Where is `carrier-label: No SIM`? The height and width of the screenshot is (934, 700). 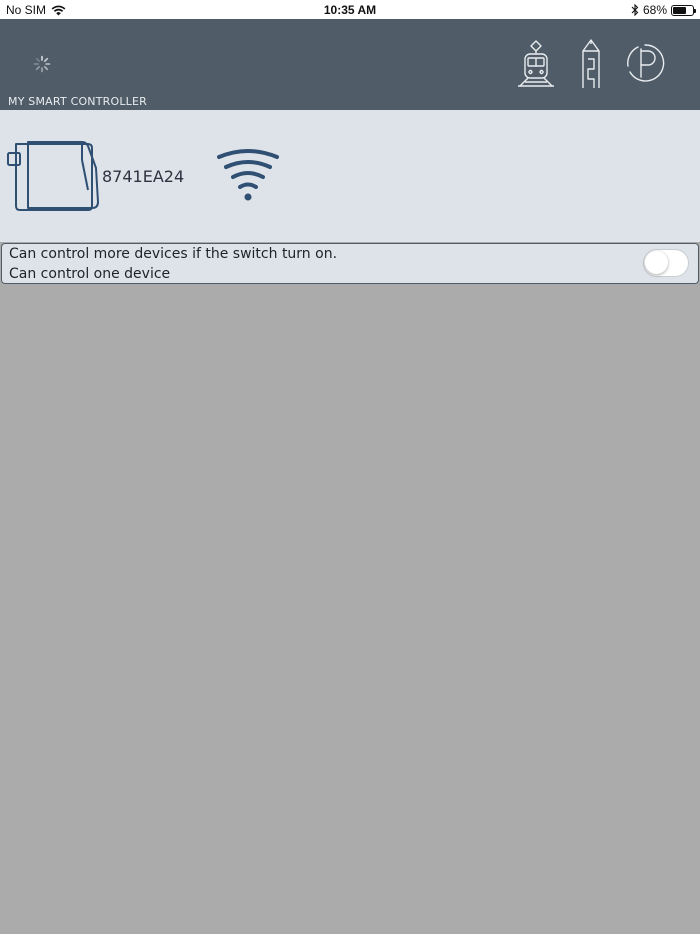 carrier-label: No SIM is located at coordinates (26, 10).